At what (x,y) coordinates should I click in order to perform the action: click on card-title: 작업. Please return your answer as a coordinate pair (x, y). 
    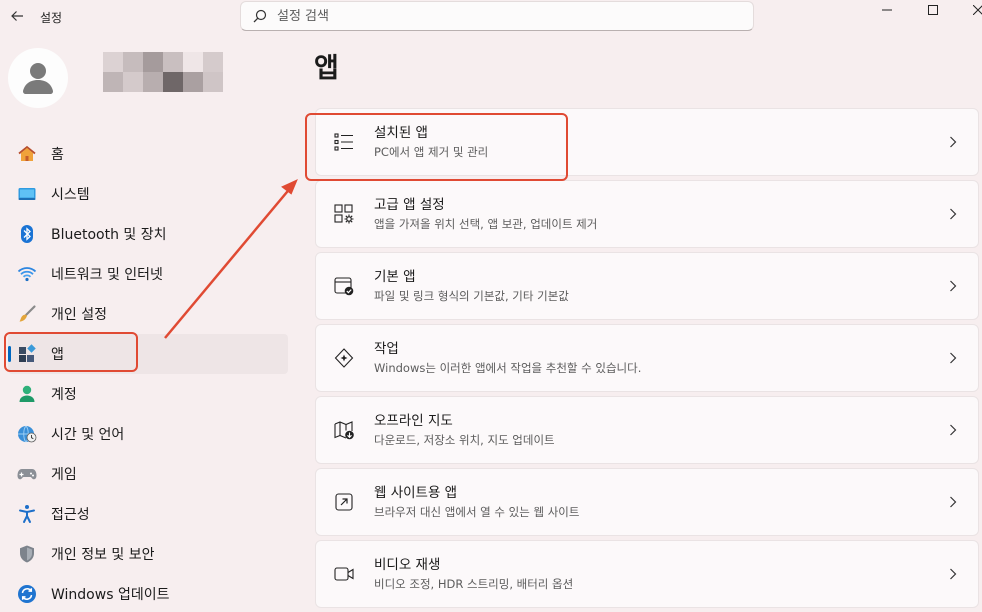
    Looking at the image, I should click on (386, 349).